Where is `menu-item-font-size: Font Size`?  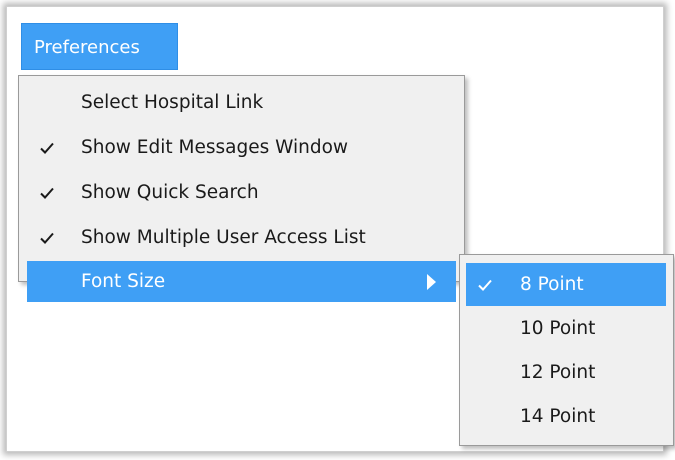 menu-item-font-size: Font Size is located at coordinates (241, 281).